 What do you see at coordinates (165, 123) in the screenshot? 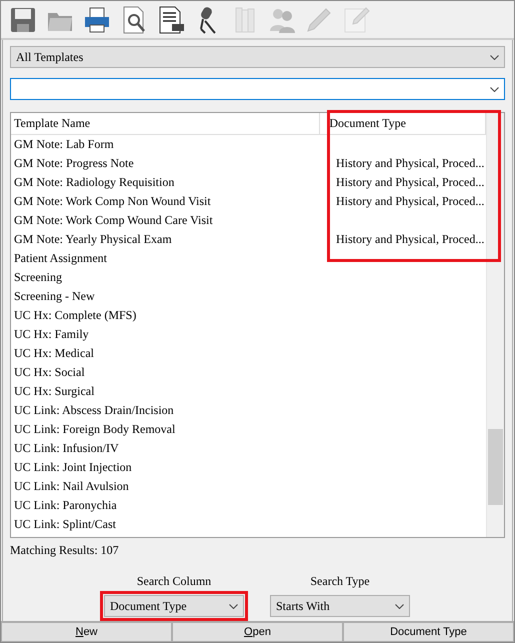
I see `column-header: Template Name` at bounding box center [165, 123].